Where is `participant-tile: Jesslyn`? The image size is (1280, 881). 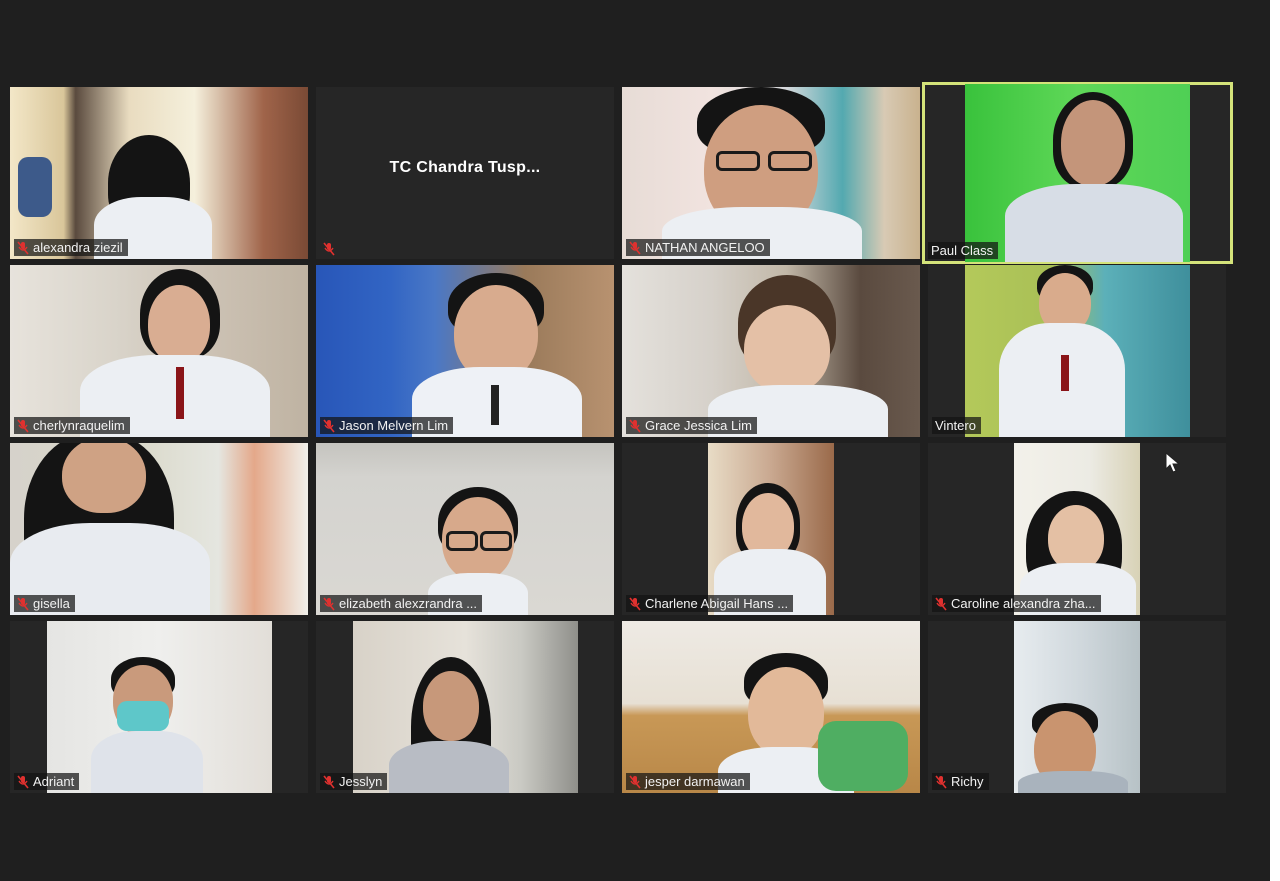
participant-tile: Jesslyn is located at coordinates (465, 707).